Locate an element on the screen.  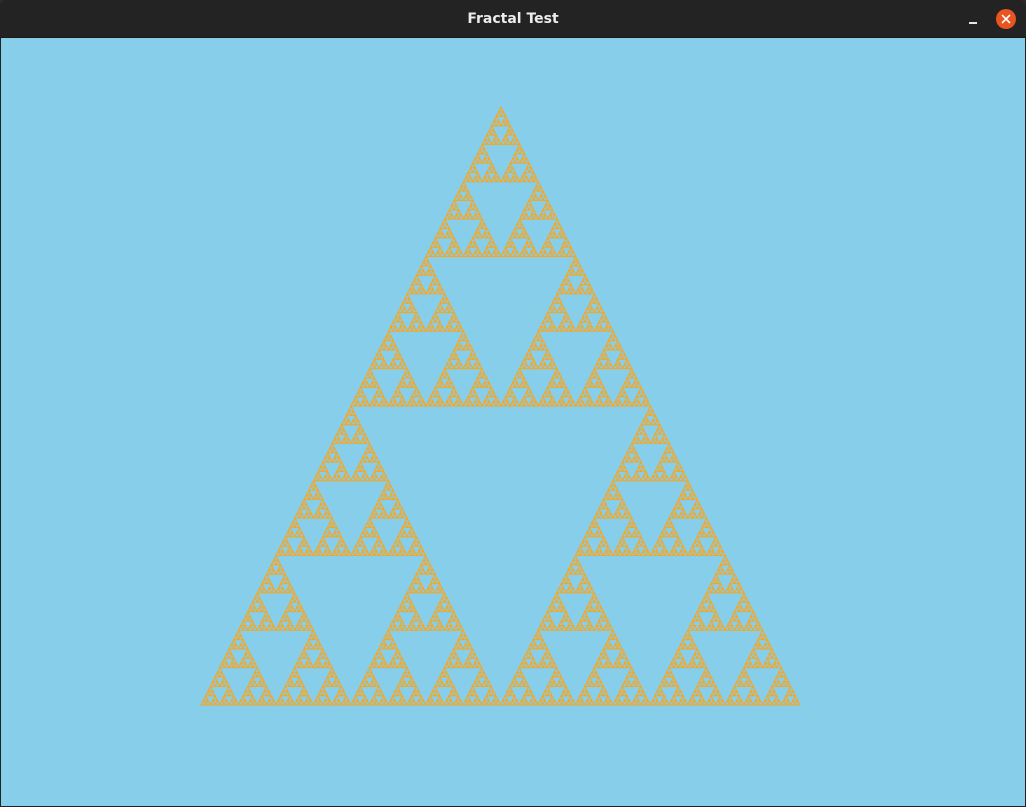
title-bar: Fractal Test is located at coordinates (513, 19).